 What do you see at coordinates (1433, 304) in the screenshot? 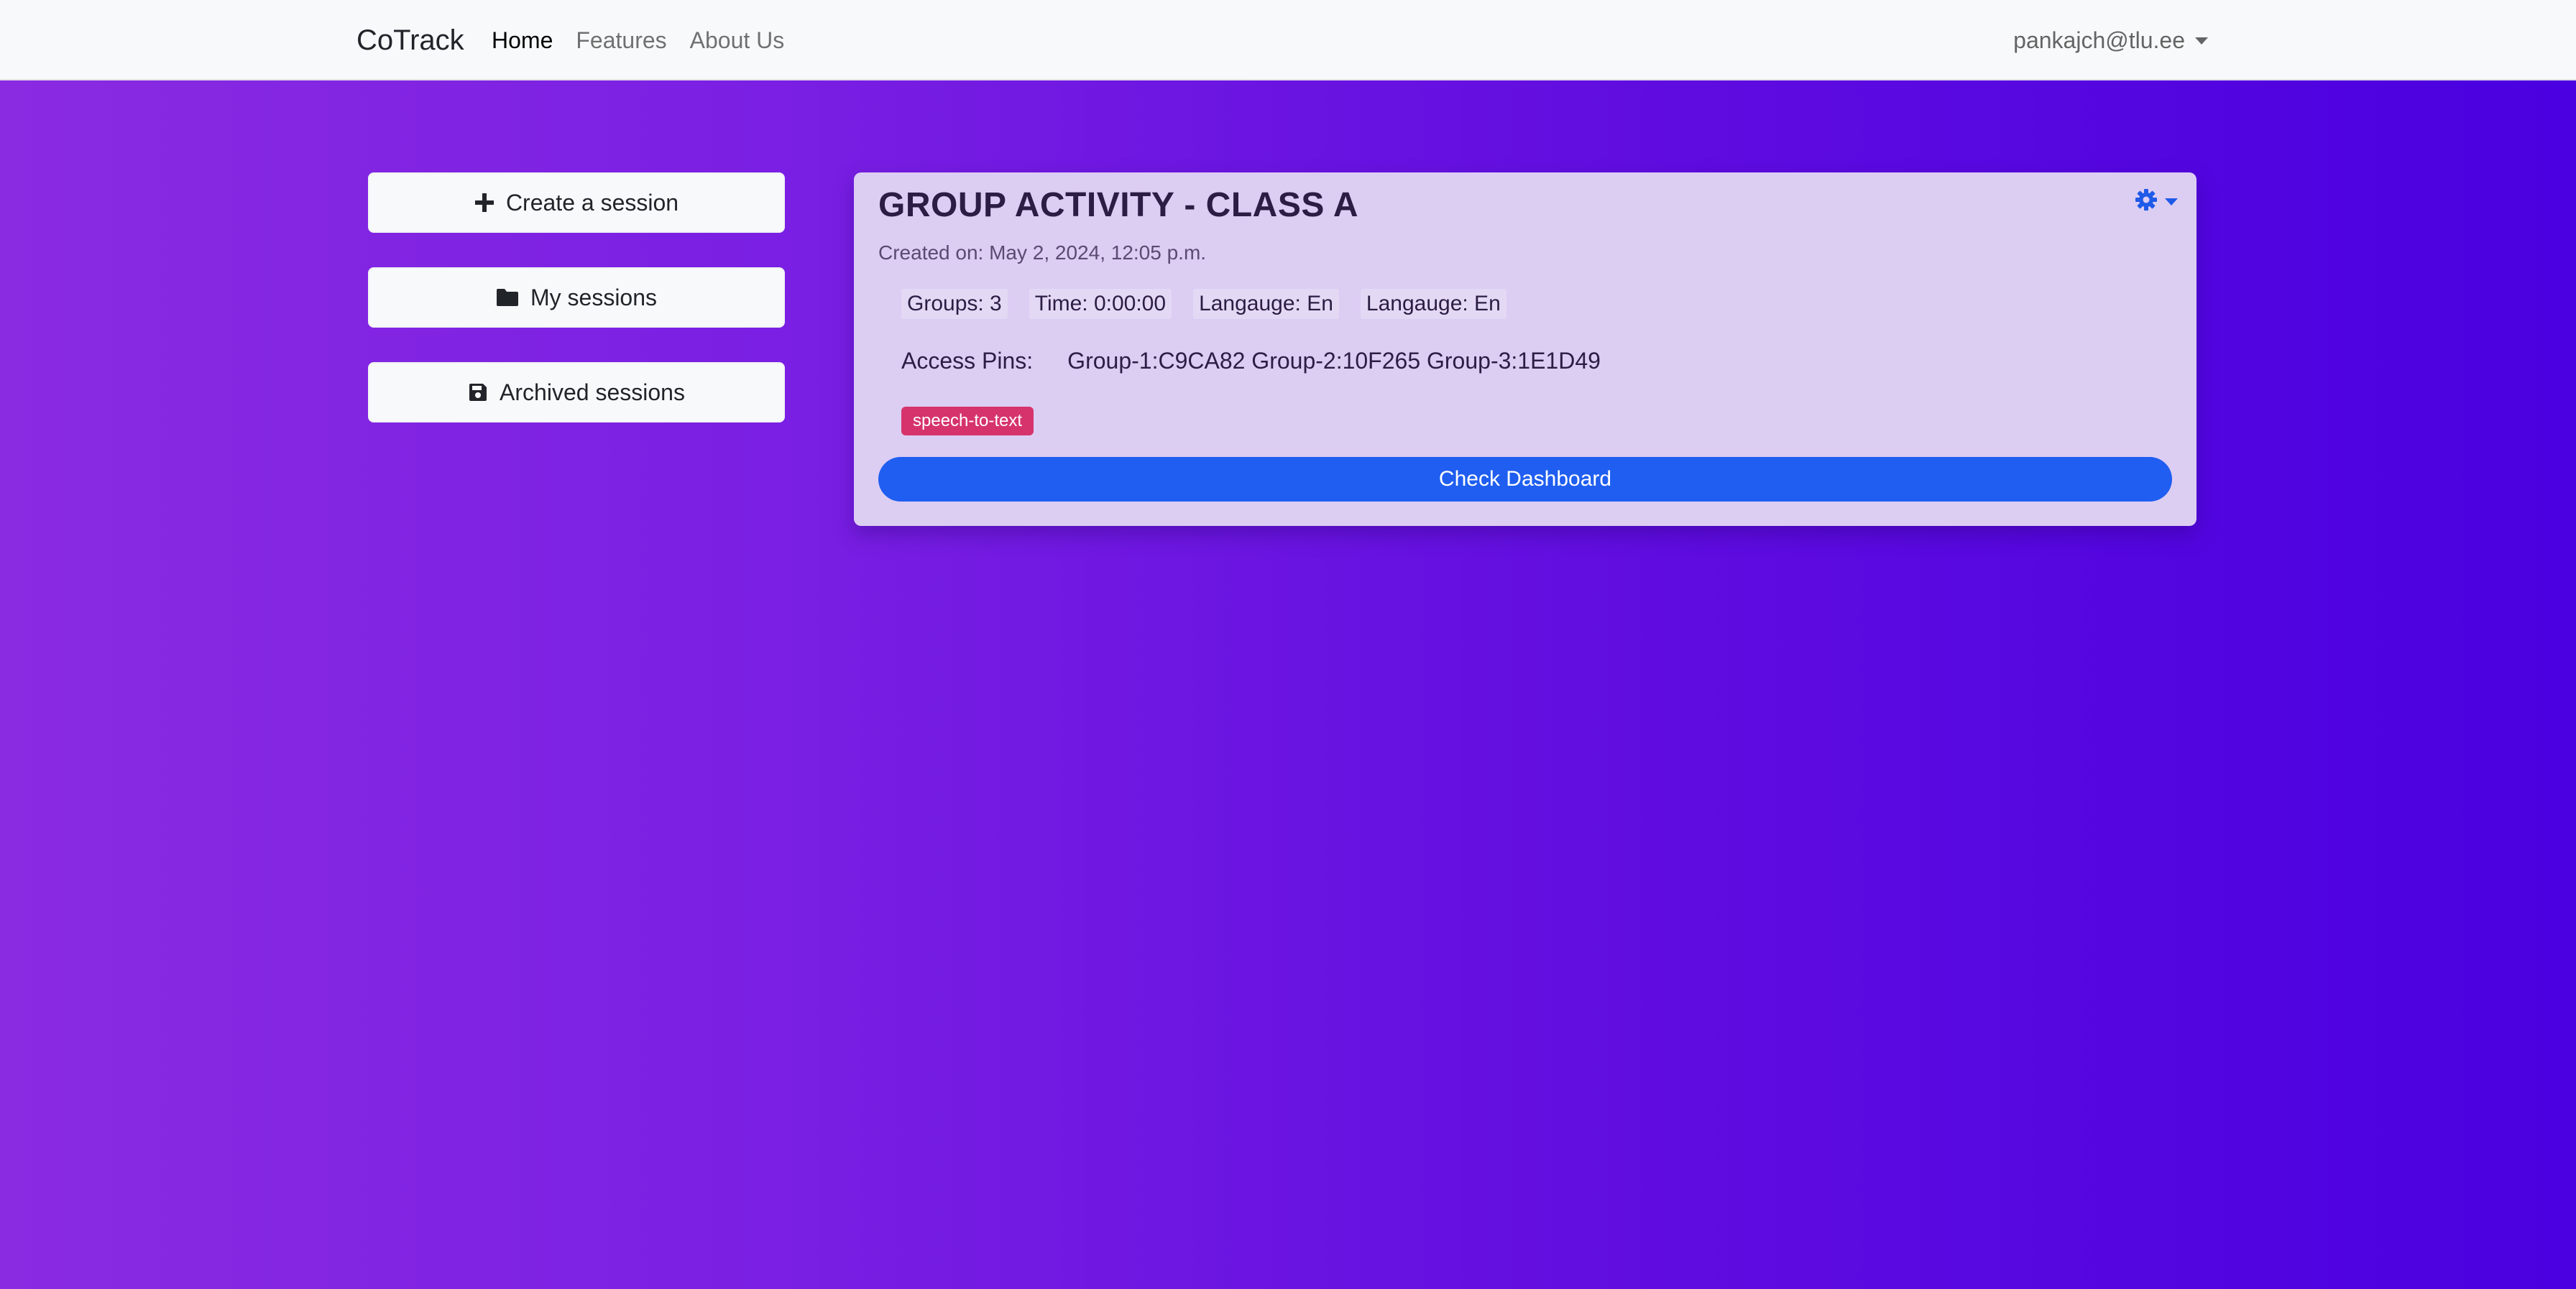
I see `session-language-2: Langauge: En` at bounding box center [1433, 304].